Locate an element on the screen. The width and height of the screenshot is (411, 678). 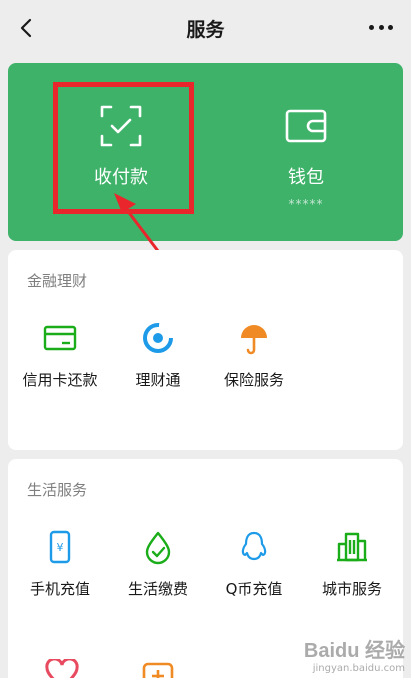
utility-payment-label: 生活缴费 is located at coordinates (157, 589).